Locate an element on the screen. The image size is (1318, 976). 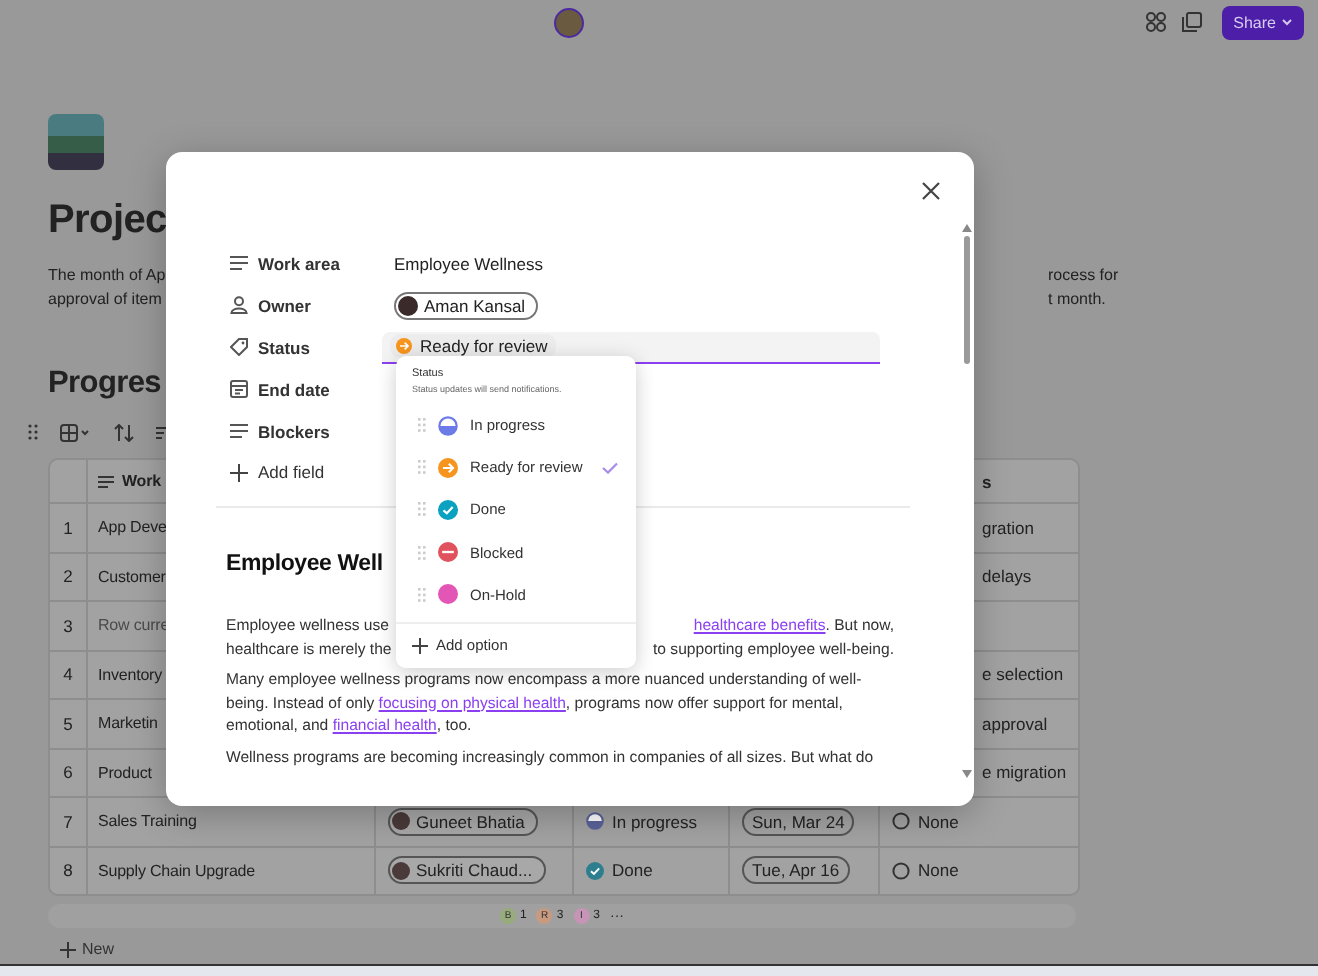
close-icon is located at coordinates (931, 191).